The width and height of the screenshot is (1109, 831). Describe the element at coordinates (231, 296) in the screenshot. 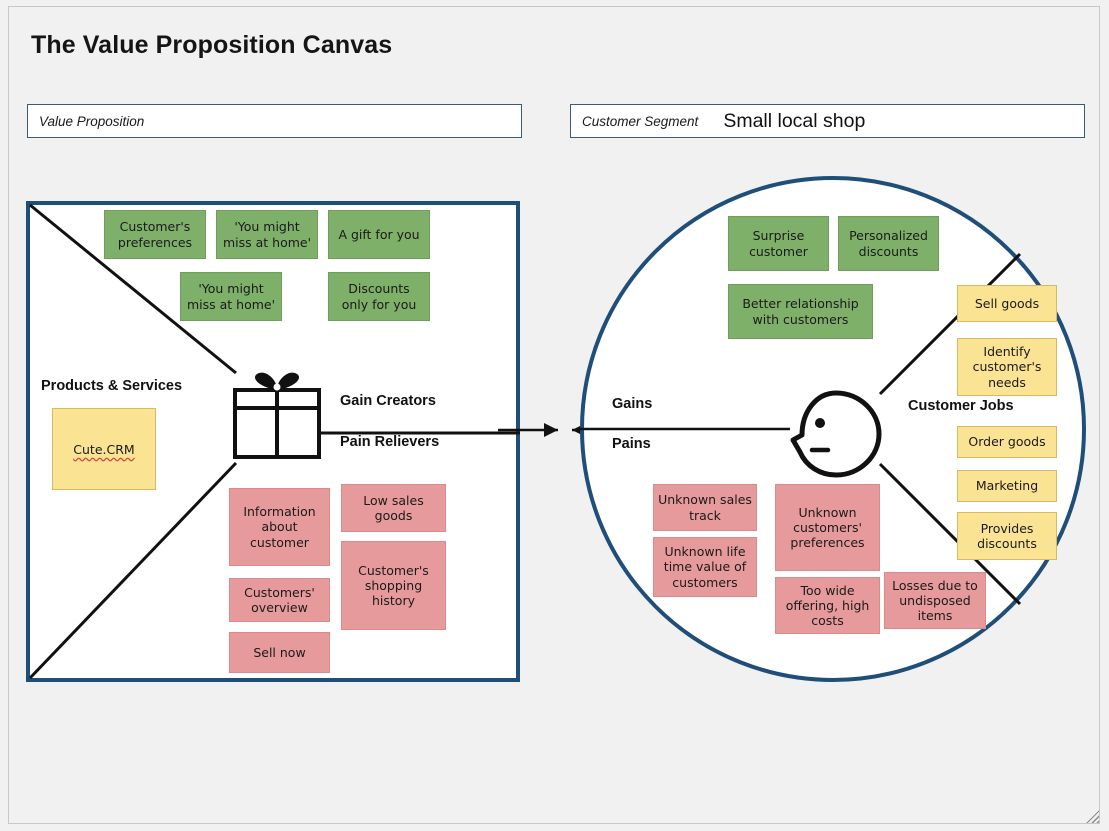

I see `note-gain-creator-3: 'You might miss at home'` at that location.